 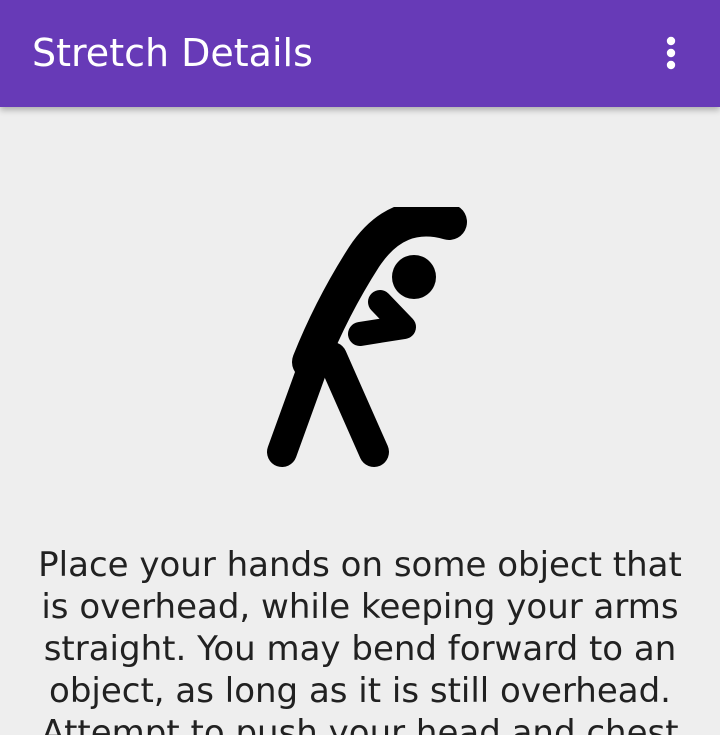 I want to click on more-vert-icon, so click(x=671, y=53).